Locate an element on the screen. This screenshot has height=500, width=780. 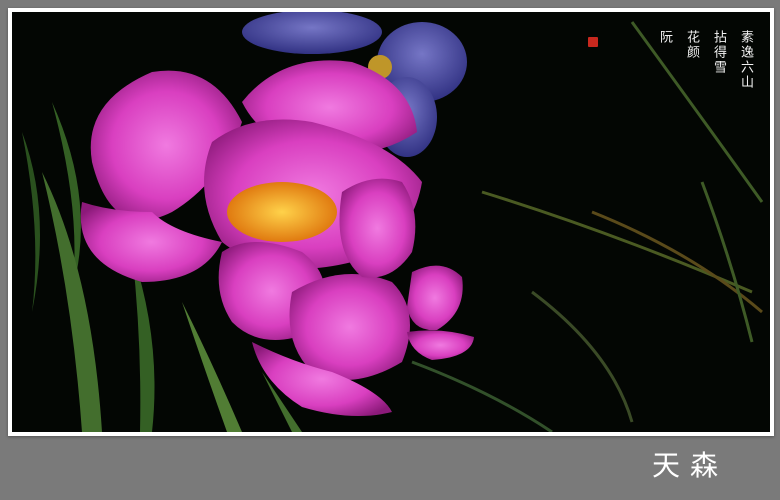
photographer-signature: 天森 is located at coordinates (690, 465).